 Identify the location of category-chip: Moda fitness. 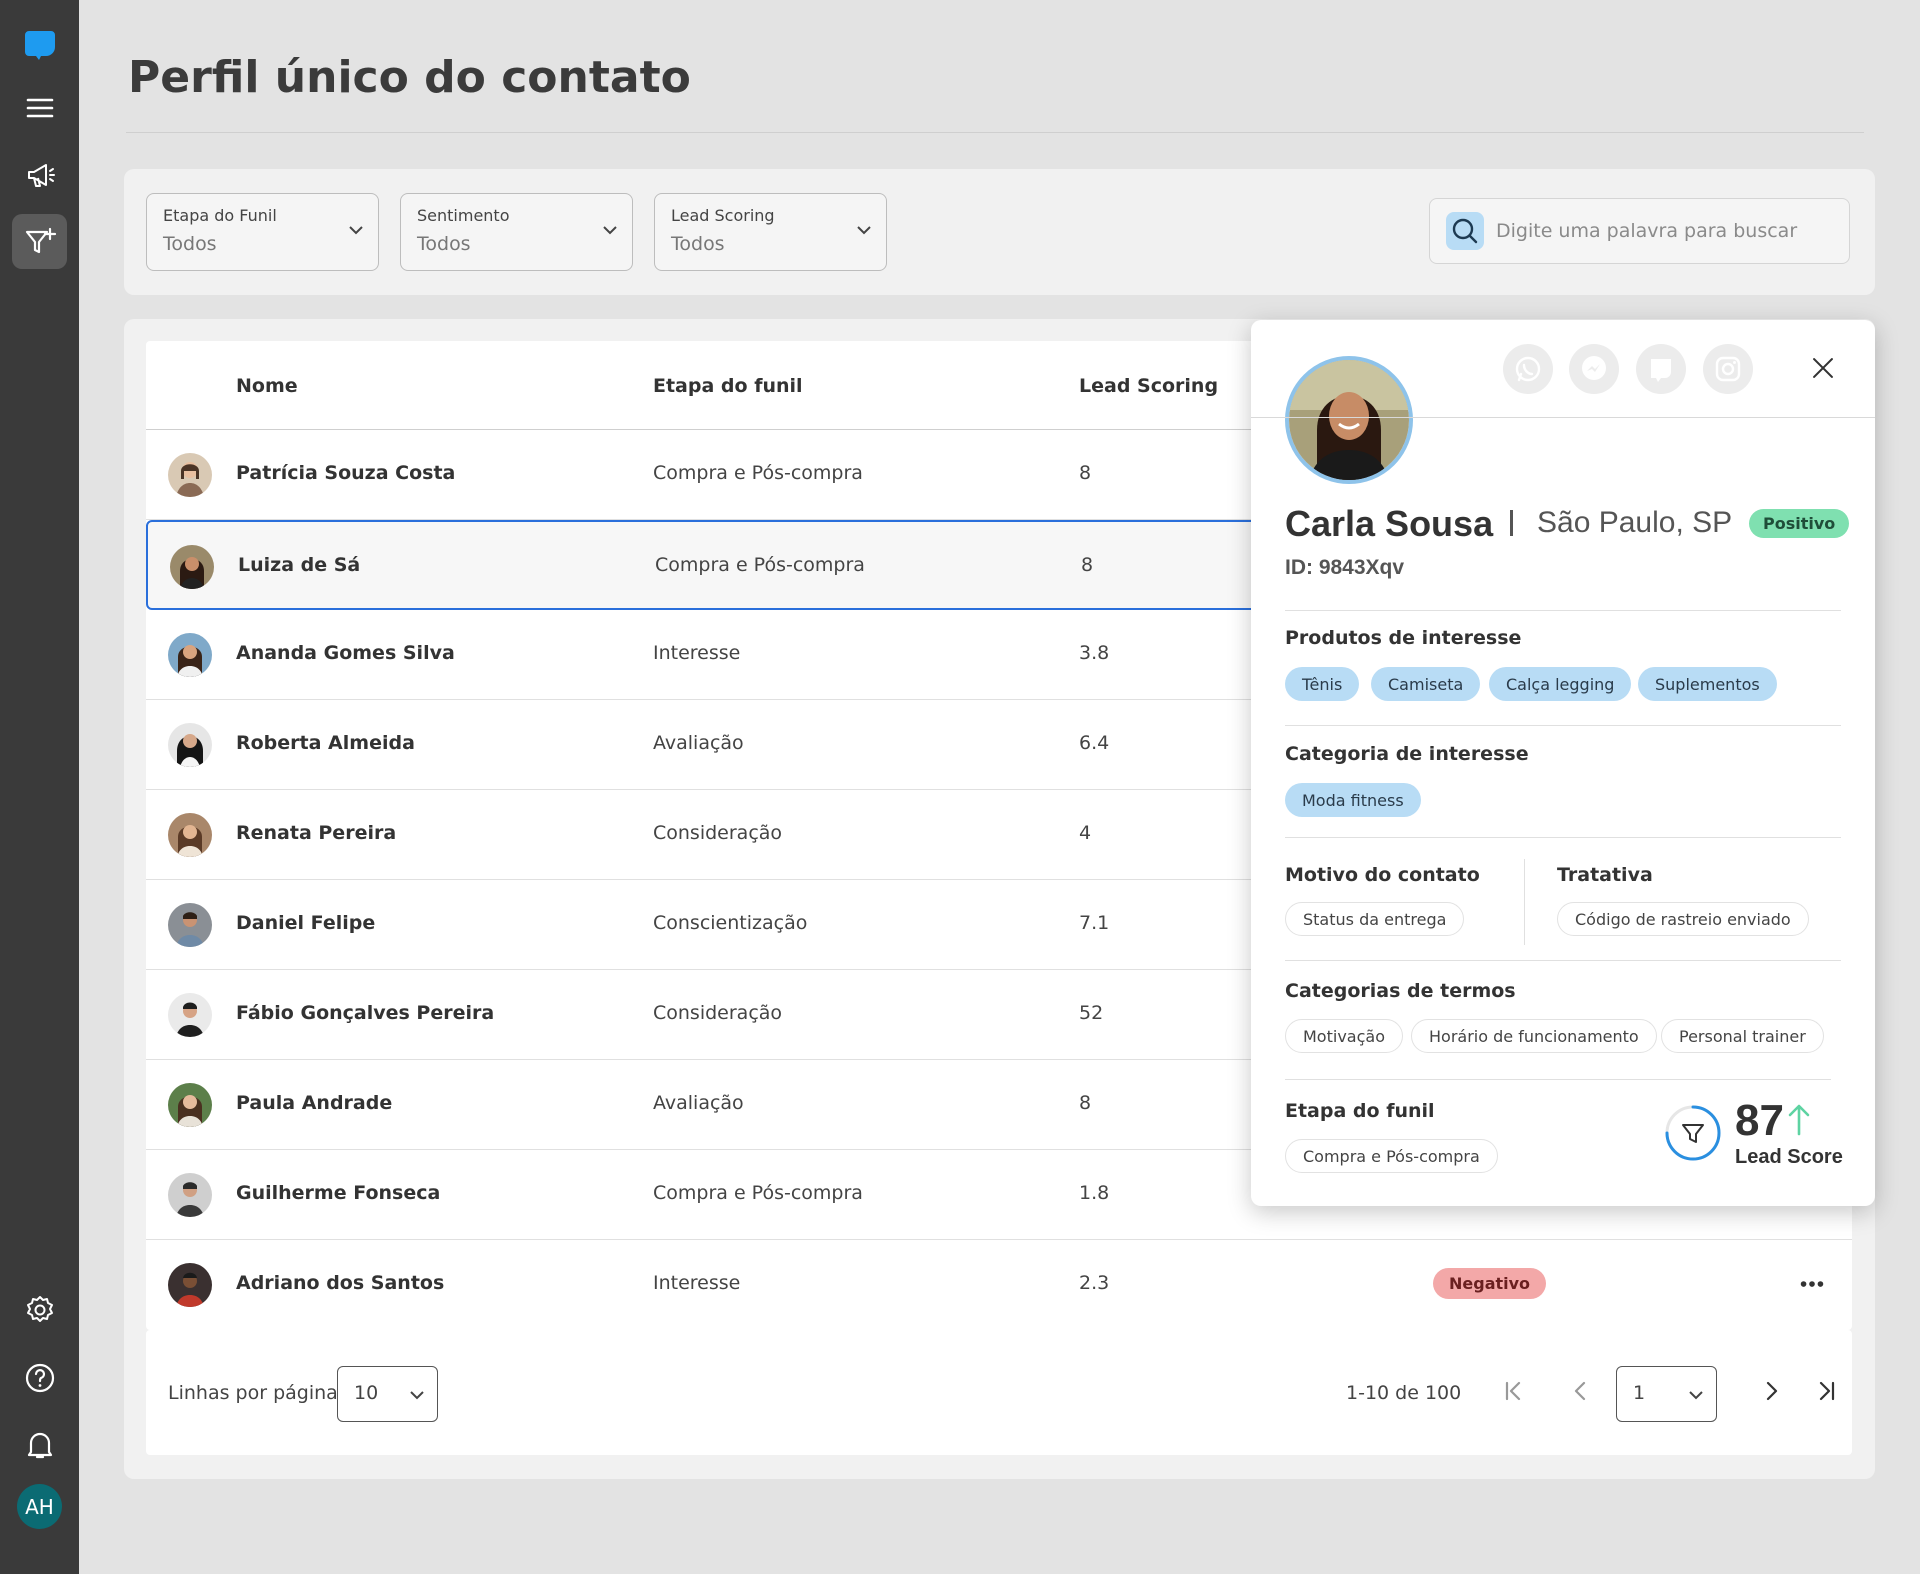
(1353, 800).